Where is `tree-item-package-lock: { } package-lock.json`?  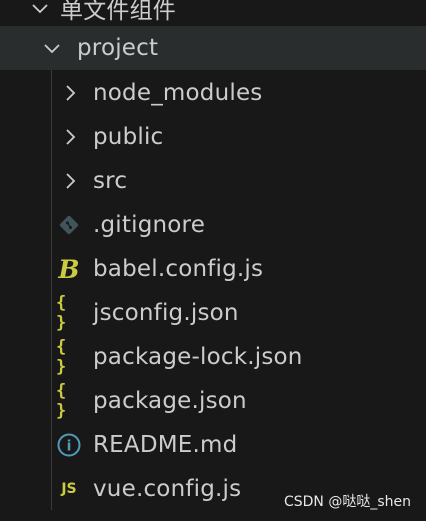 tree-item-package-lock: { } package-lock.json is located at coordinates (213, 357).